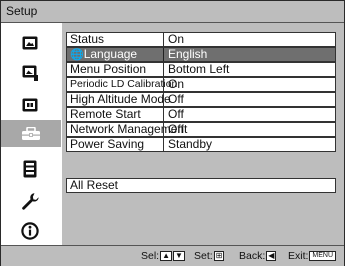 The height and width of the screenshot is (266, 345). I want to click on menu-item-label: Menu Position, so click(108, 69).